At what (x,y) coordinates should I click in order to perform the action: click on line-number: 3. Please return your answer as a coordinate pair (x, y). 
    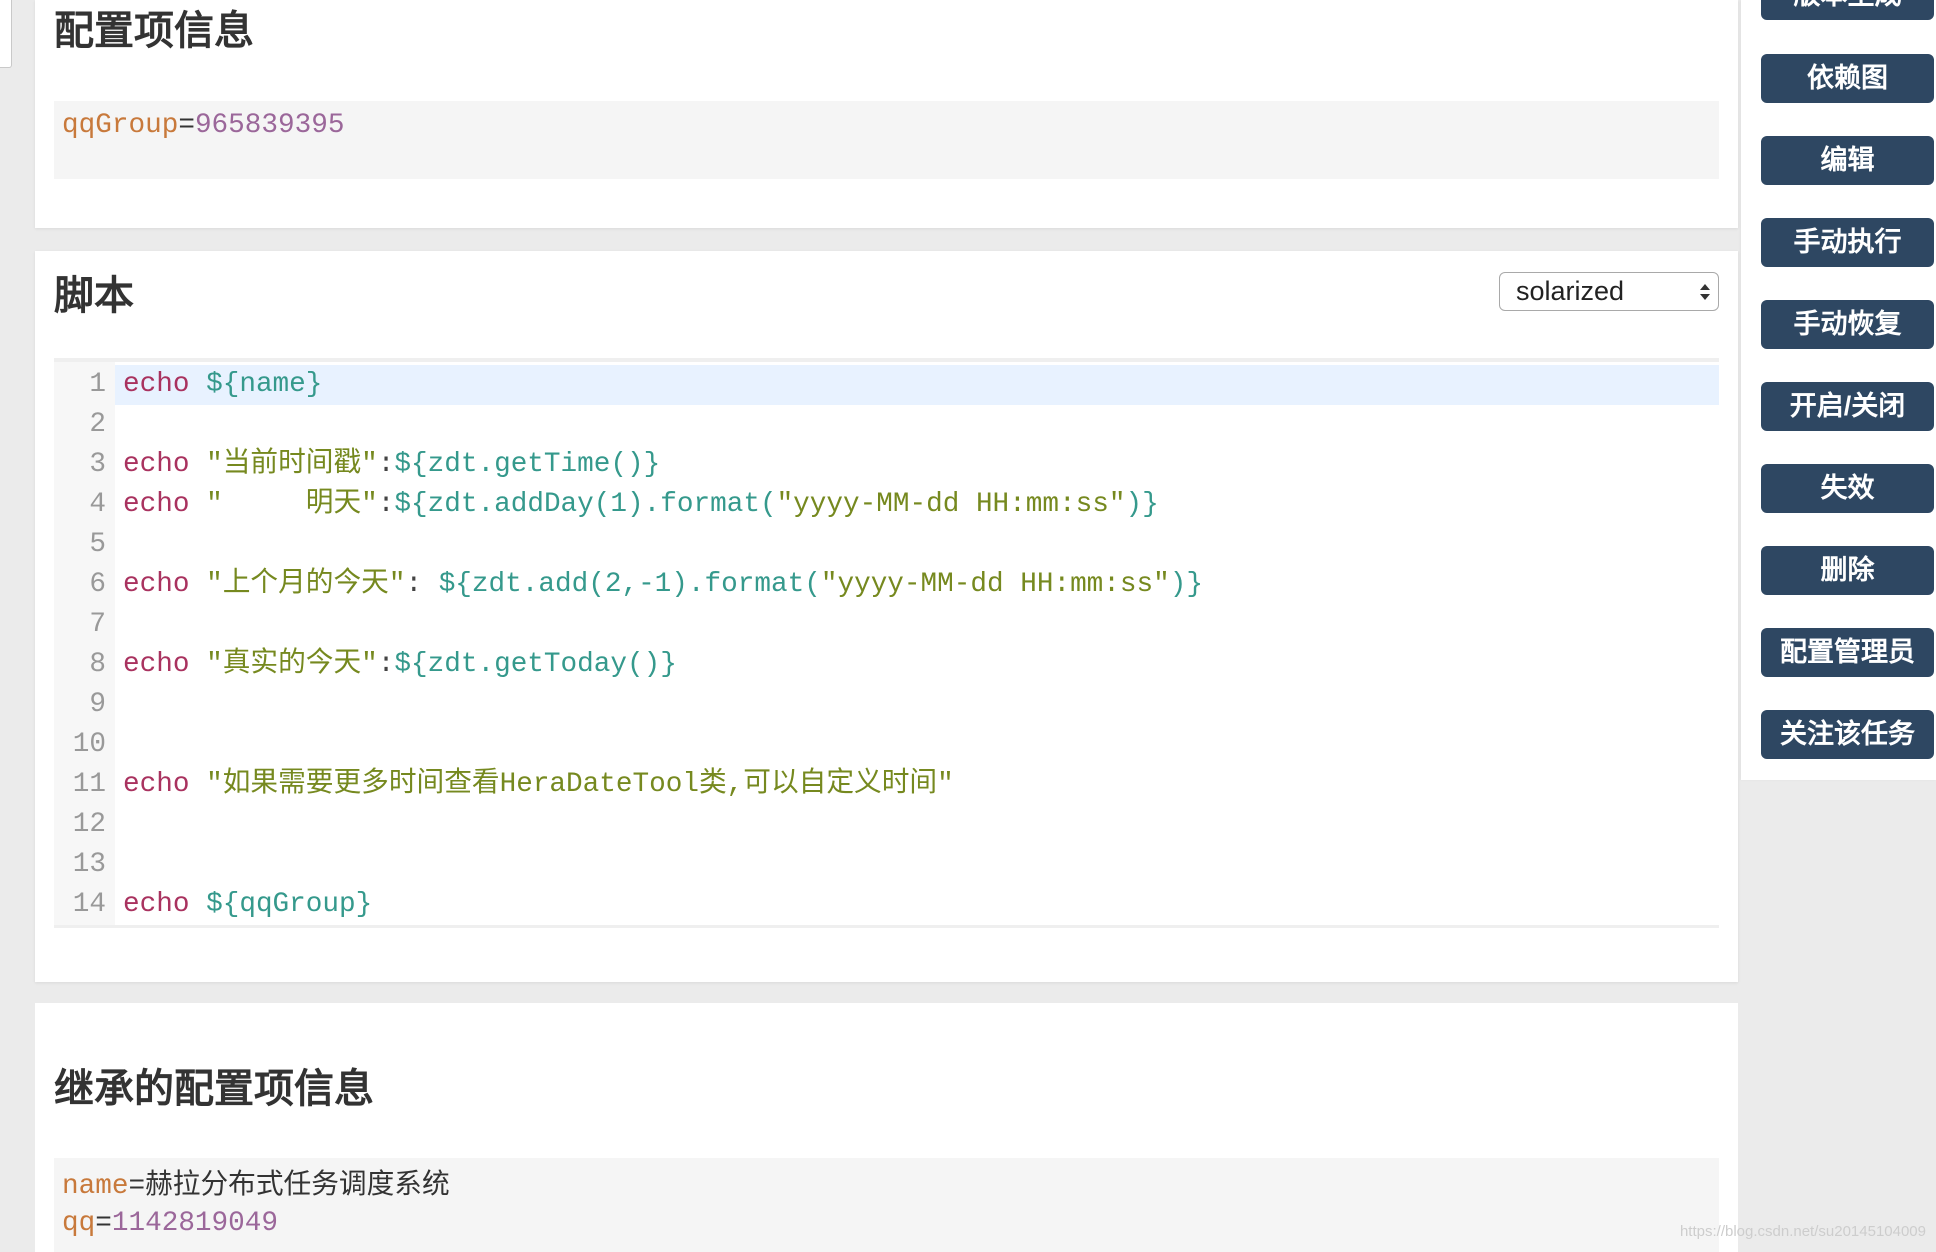
    Looking at the image, I should click on (97, 464).